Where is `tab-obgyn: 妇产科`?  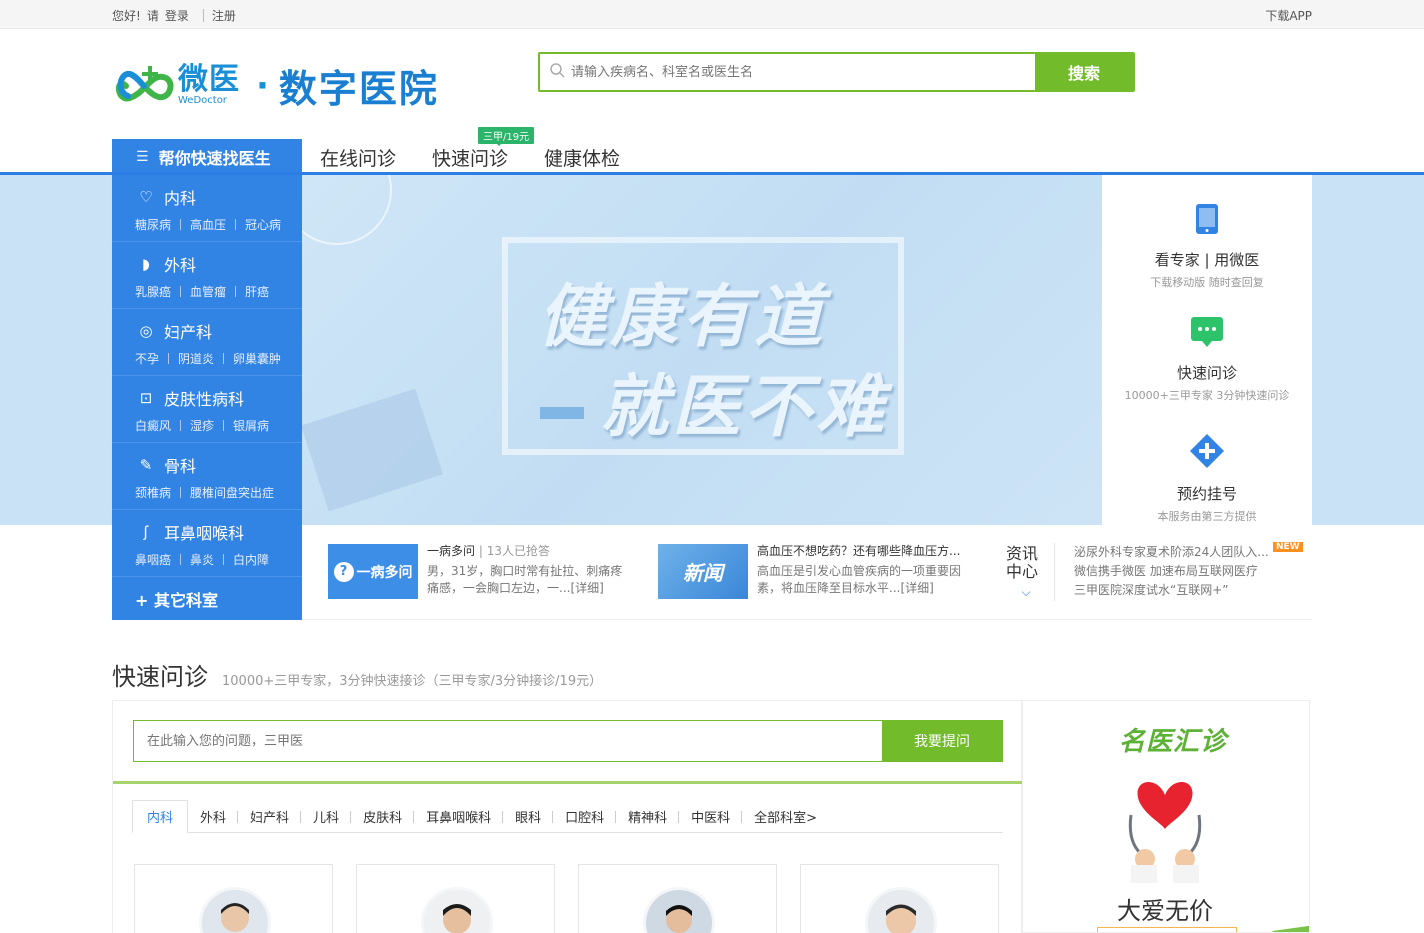
tab-obgyn: 妇产科 is located at coordinates (270, 816).